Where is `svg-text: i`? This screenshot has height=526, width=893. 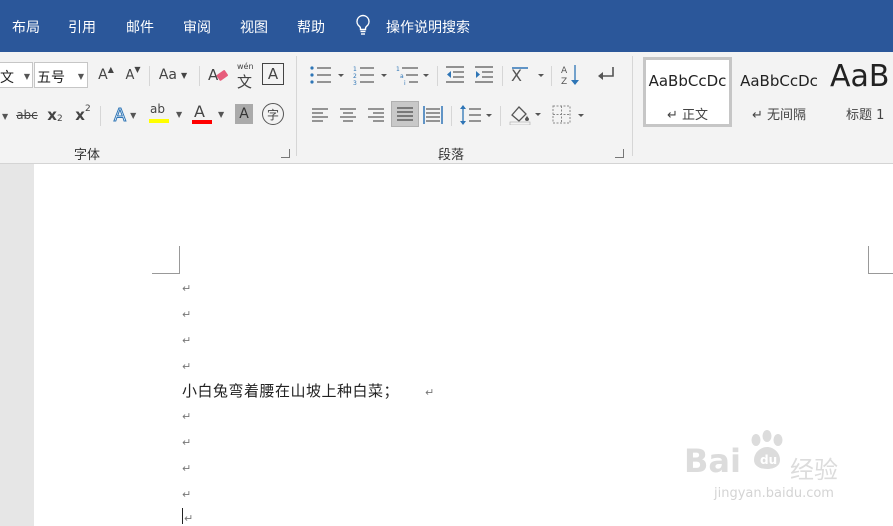 svg-text: i is located at coordinates (405, 83).